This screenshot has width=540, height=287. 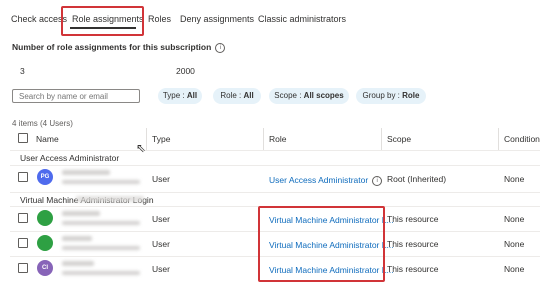 What do you see at coordinates (288, 95) in the screenshot?
I see `scope-filter-key: Scope :` at bounding box center [288, 95].